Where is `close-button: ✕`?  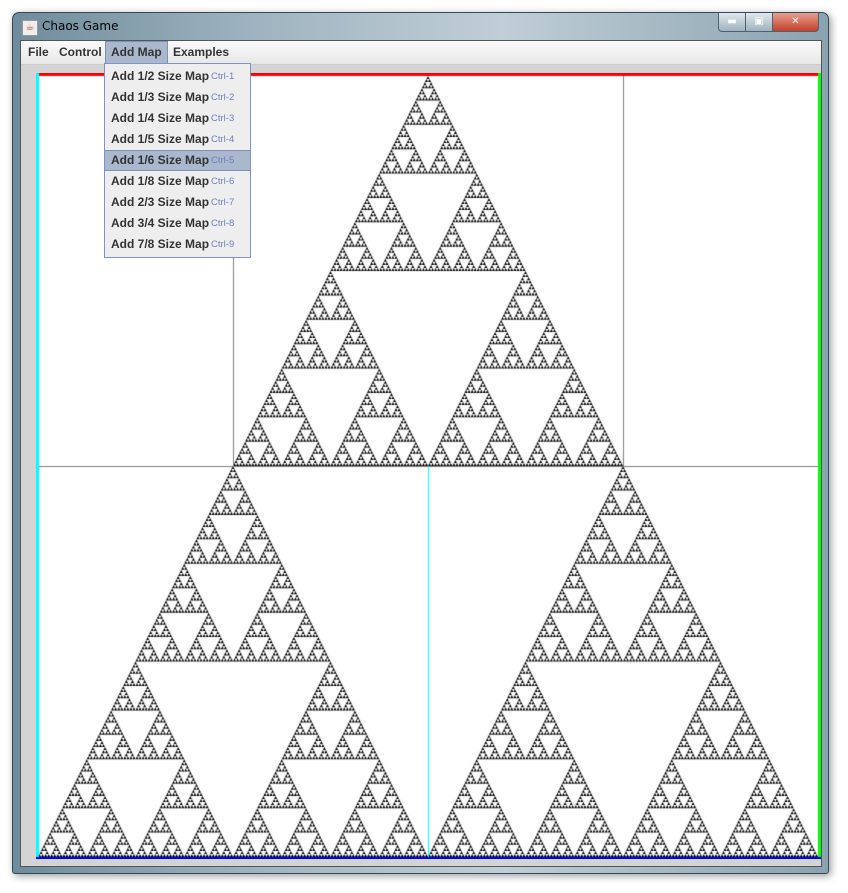 close-button: ✕ is located at coordinates (795, 22).